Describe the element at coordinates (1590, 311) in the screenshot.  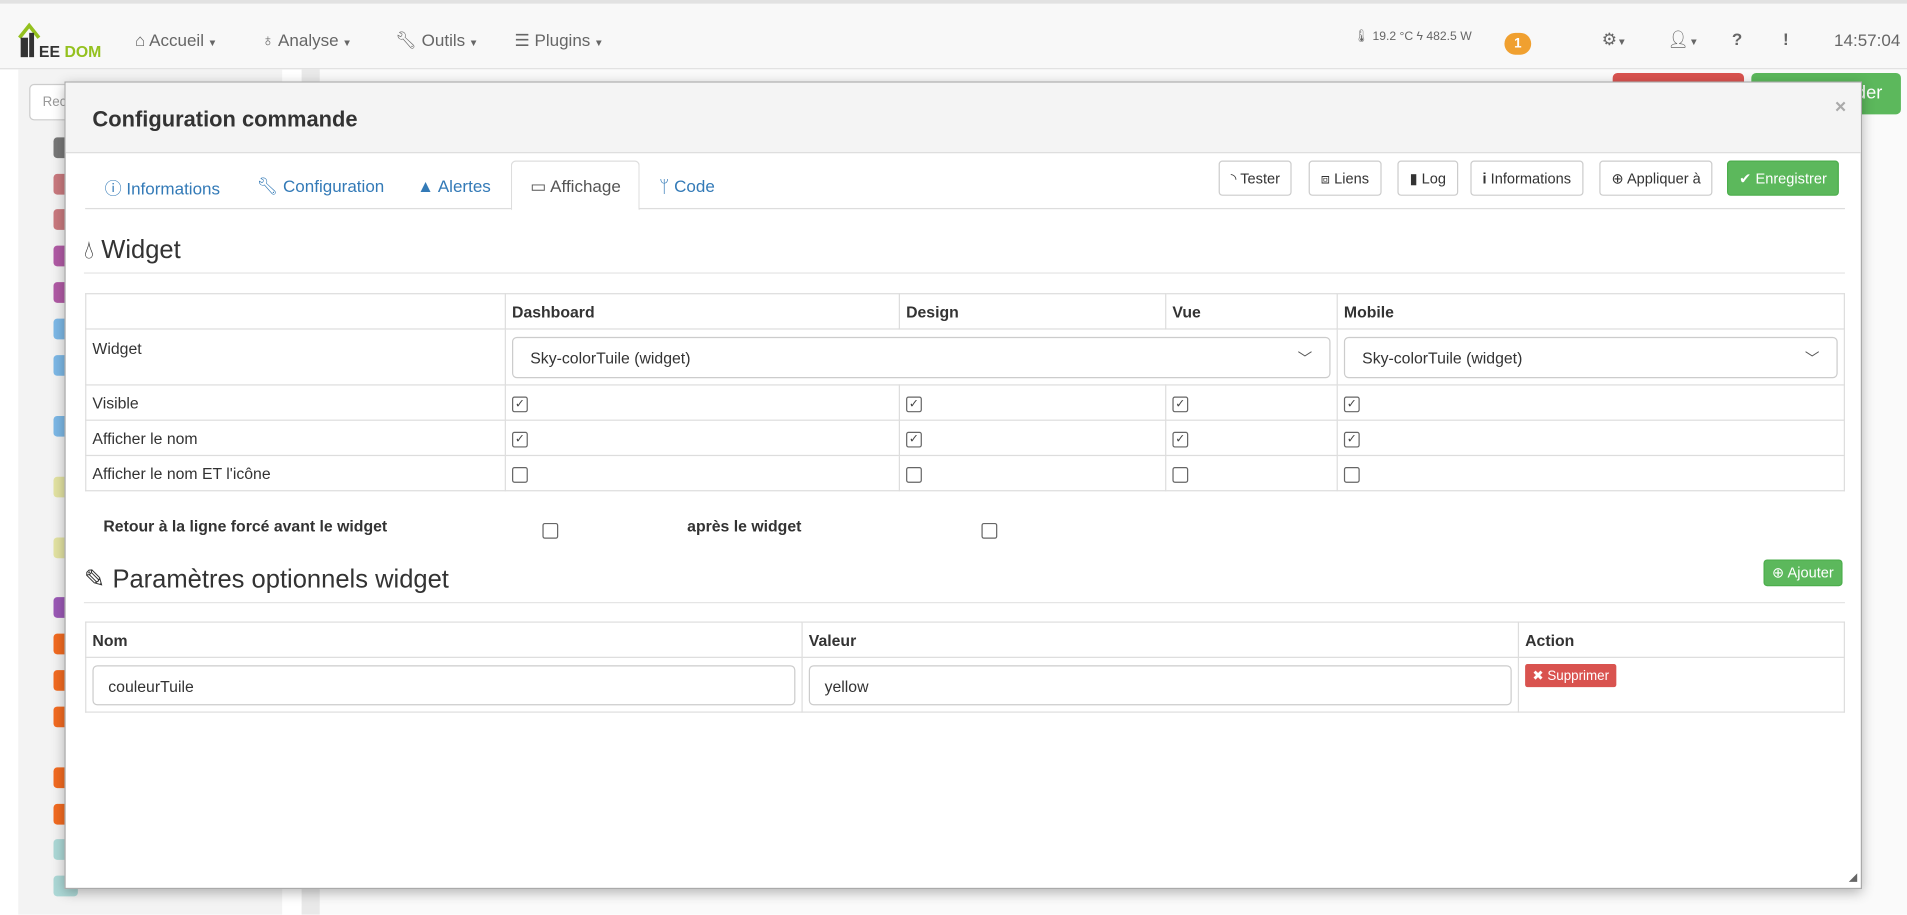
I see `column-mobile: Mobile` at that location.